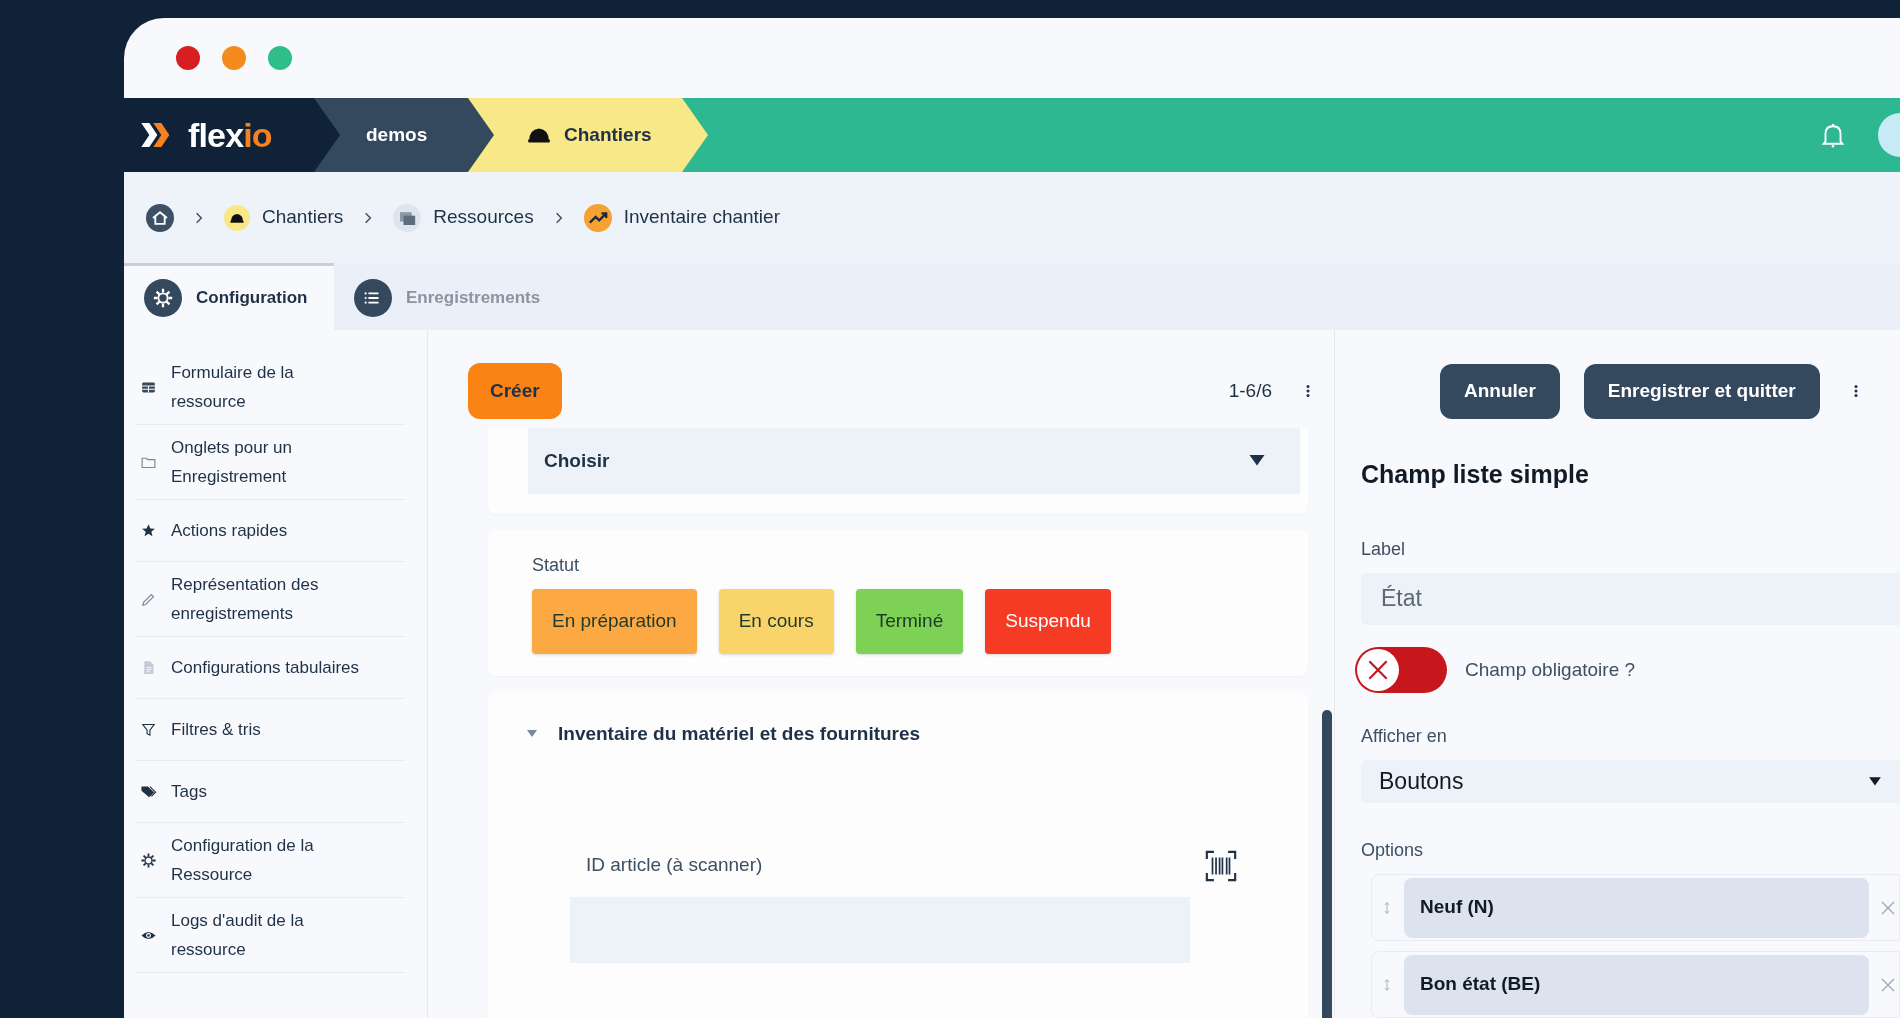  What do you see at coordinates (270, 668) in the screenshot?
I see `sidebar-item: Configurations tabulaires` at bounding box center [270, 668].